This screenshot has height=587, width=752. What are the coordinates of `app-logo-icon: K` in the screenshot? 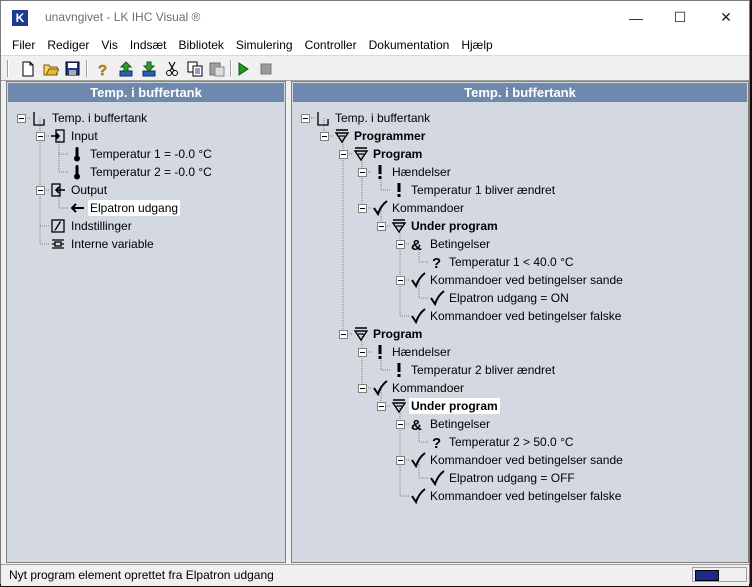 It's located at (20, 18).